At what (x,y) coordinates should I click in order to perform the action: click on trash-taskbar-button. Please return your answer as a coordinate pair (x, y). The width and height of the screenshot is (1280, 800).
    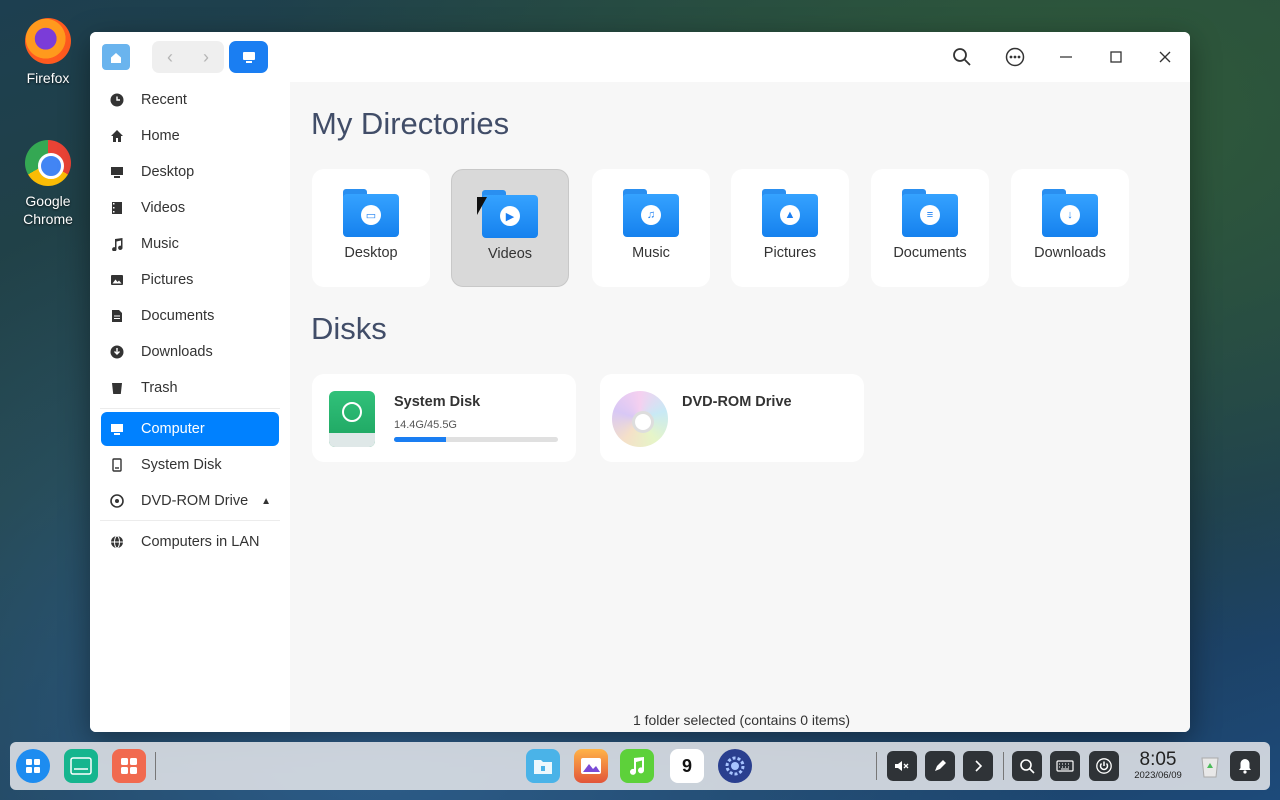
    Looking at the image, I should click on (1210, 766).